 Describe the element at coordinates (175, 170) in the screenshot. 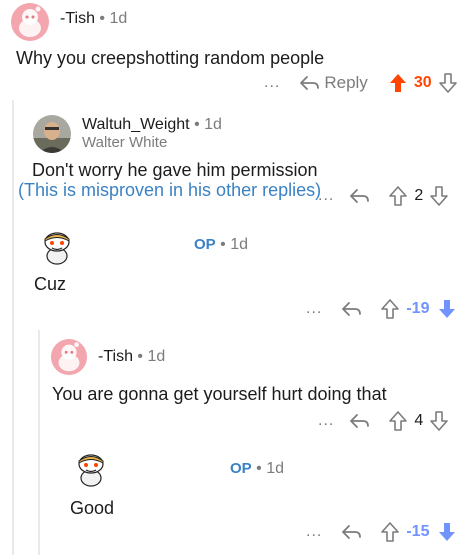

I see `comment-body: Don't worry he gave him permission` at that location.